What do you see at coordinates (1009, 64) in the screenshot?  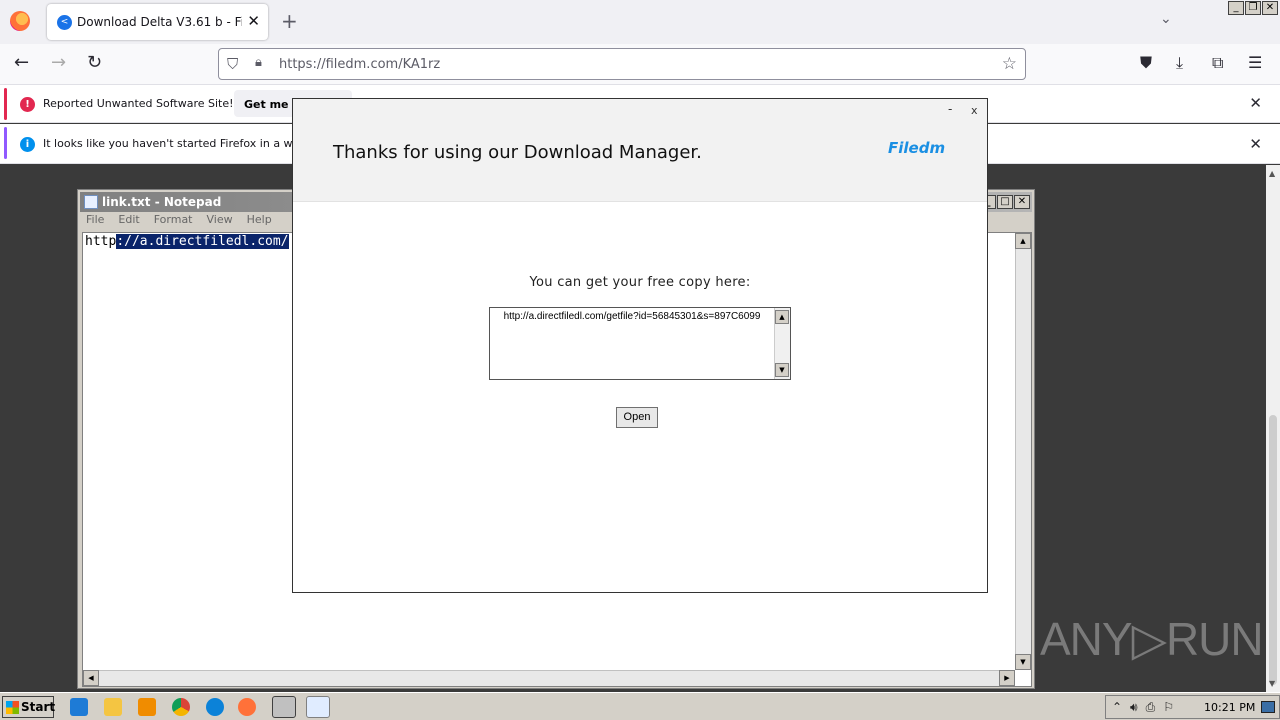 I see `bookmark-star-icon: ☆` at bounding box center [1009, 64].